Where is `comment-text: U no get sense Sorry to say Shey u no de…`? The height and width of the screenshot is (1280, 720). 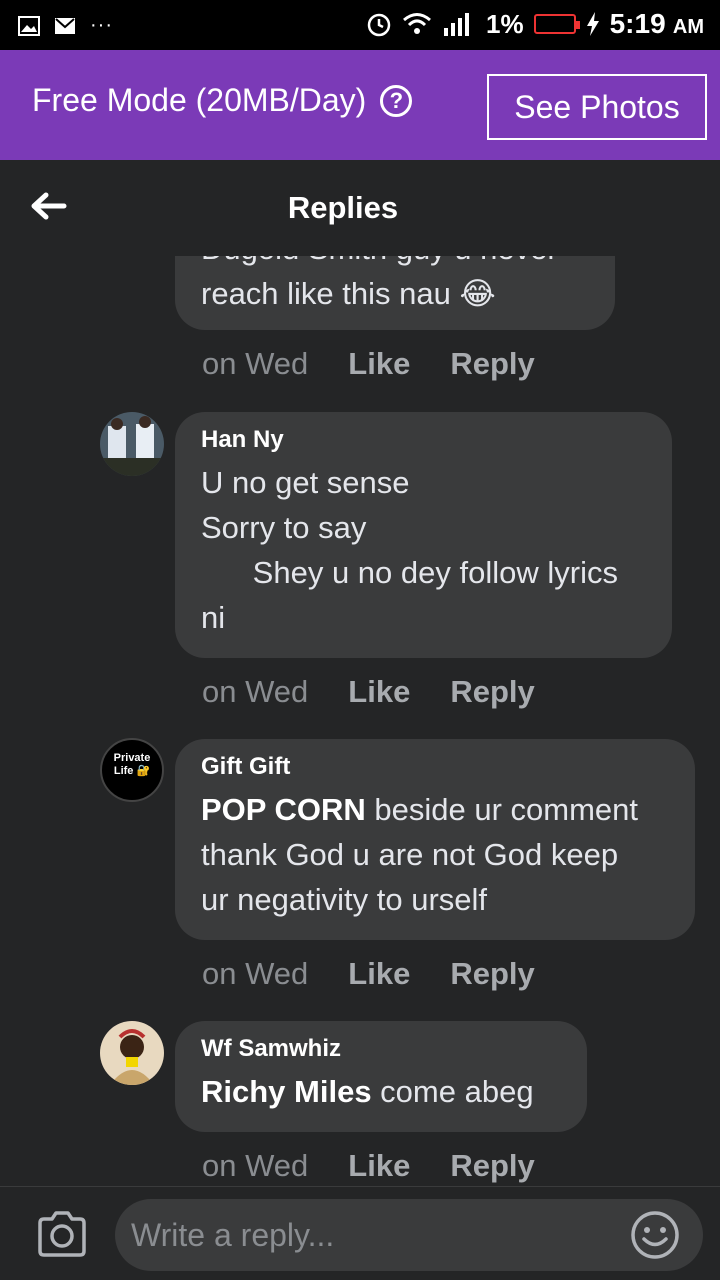
comment-text: U no get sense Sorry to say Shey u no de… is located at coordinates (409, 550).